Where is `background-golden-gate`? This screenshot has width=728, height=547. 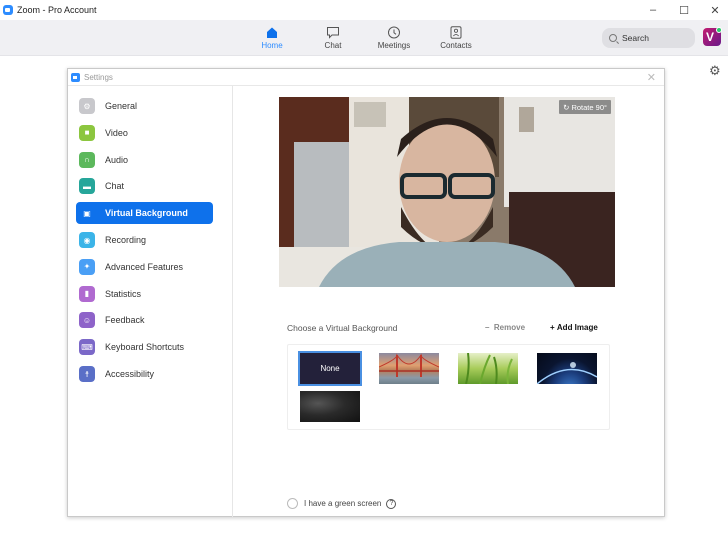 background-golden-gate is located at coordinates (409, 368).